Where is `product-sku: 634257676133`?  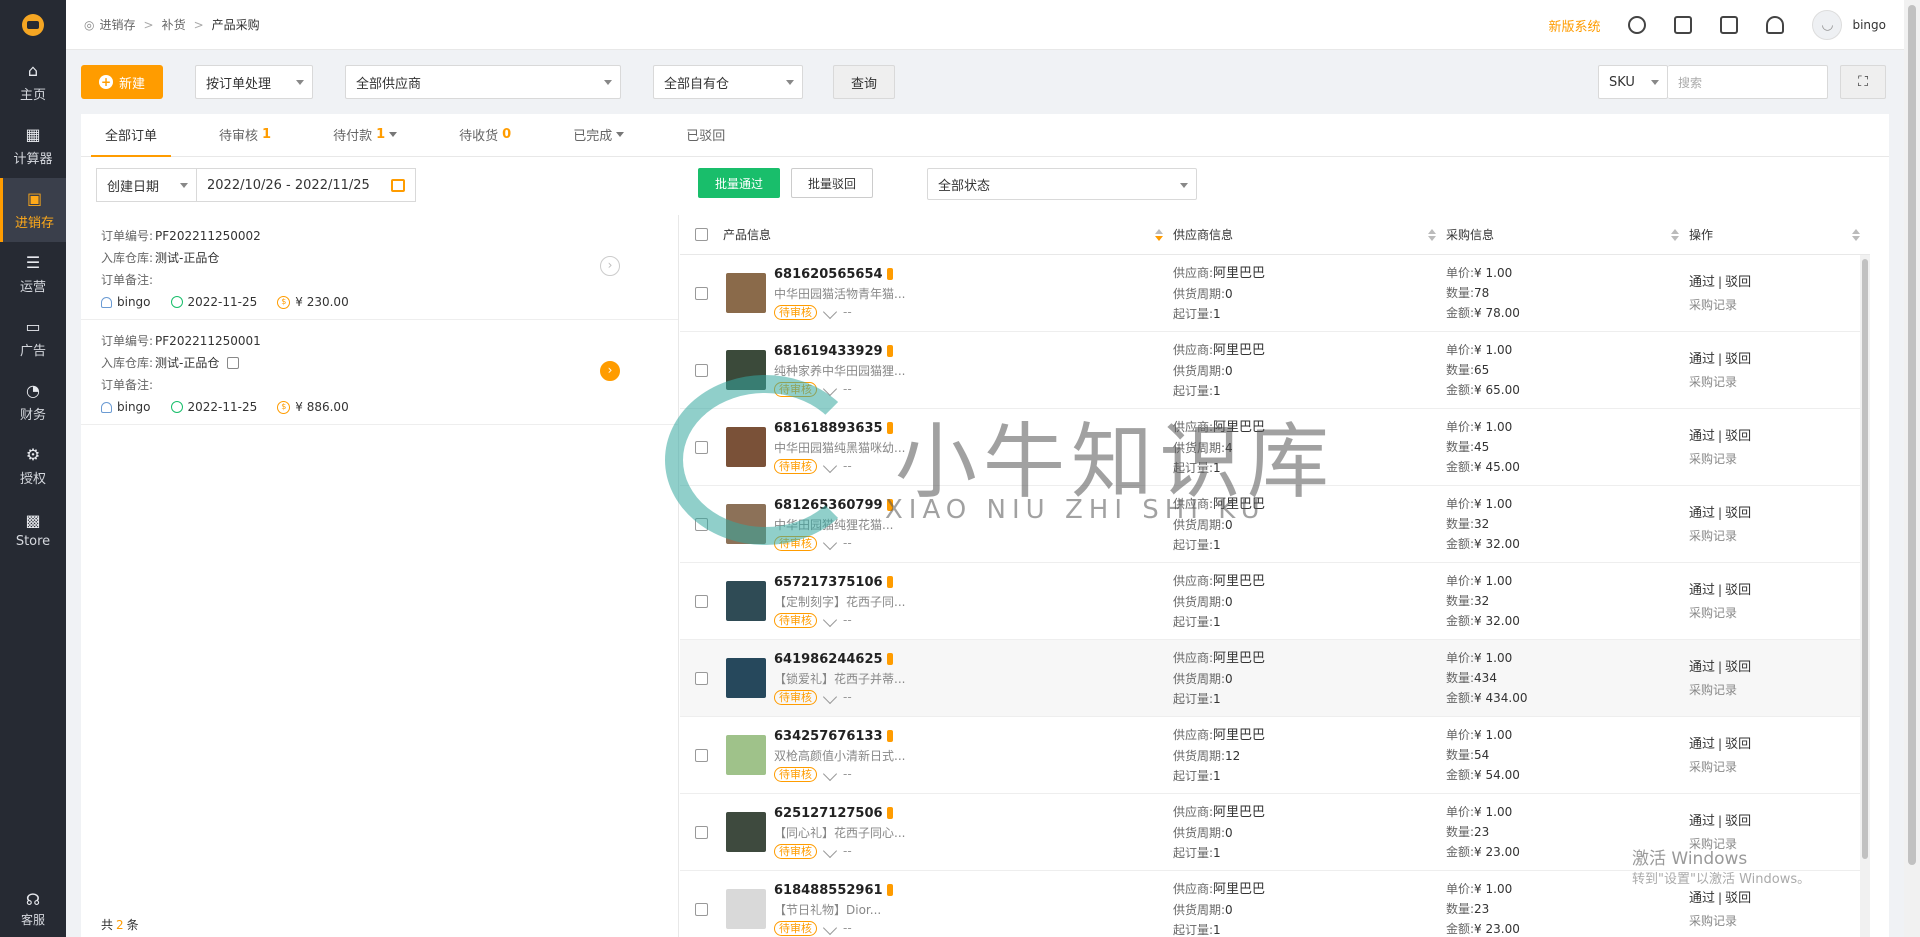
product-sku: 634257676133 is located at coordinates (839, 736).